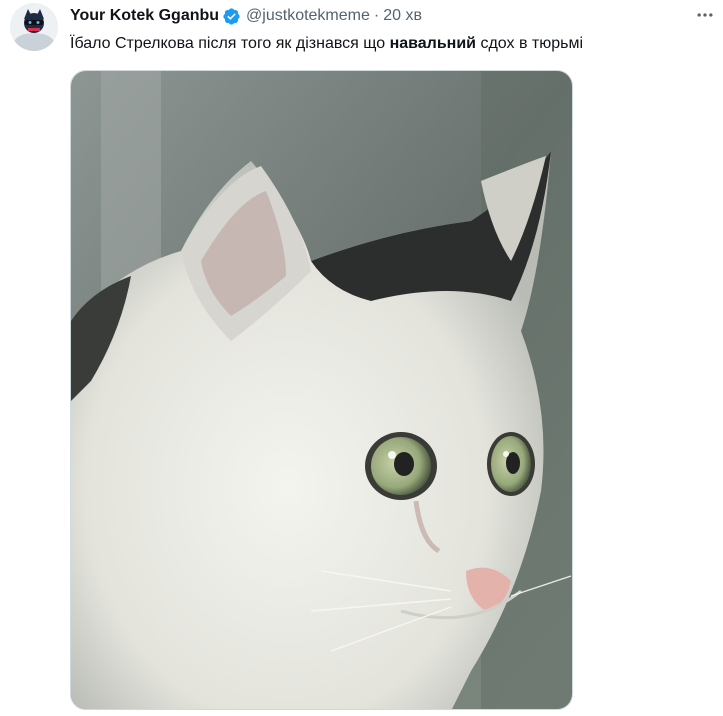 The width and height of the screenshot is (723, 716). What do you see at coordinates (530, 43) in the screenshot?
I see `tweet-text-part-end: сдох в тюрьмі` at bounding box center [530, 43].